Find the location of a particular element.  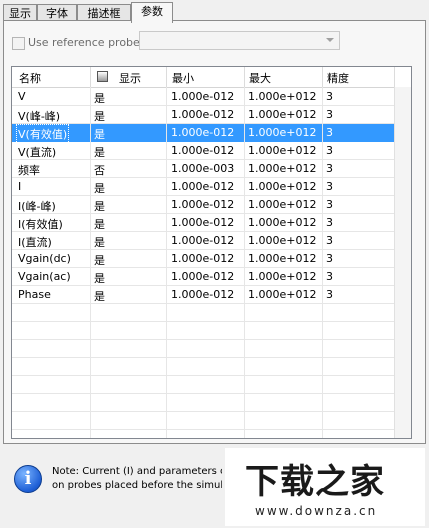

cell-name: I(有效值) is located at coordinates (40, 224).